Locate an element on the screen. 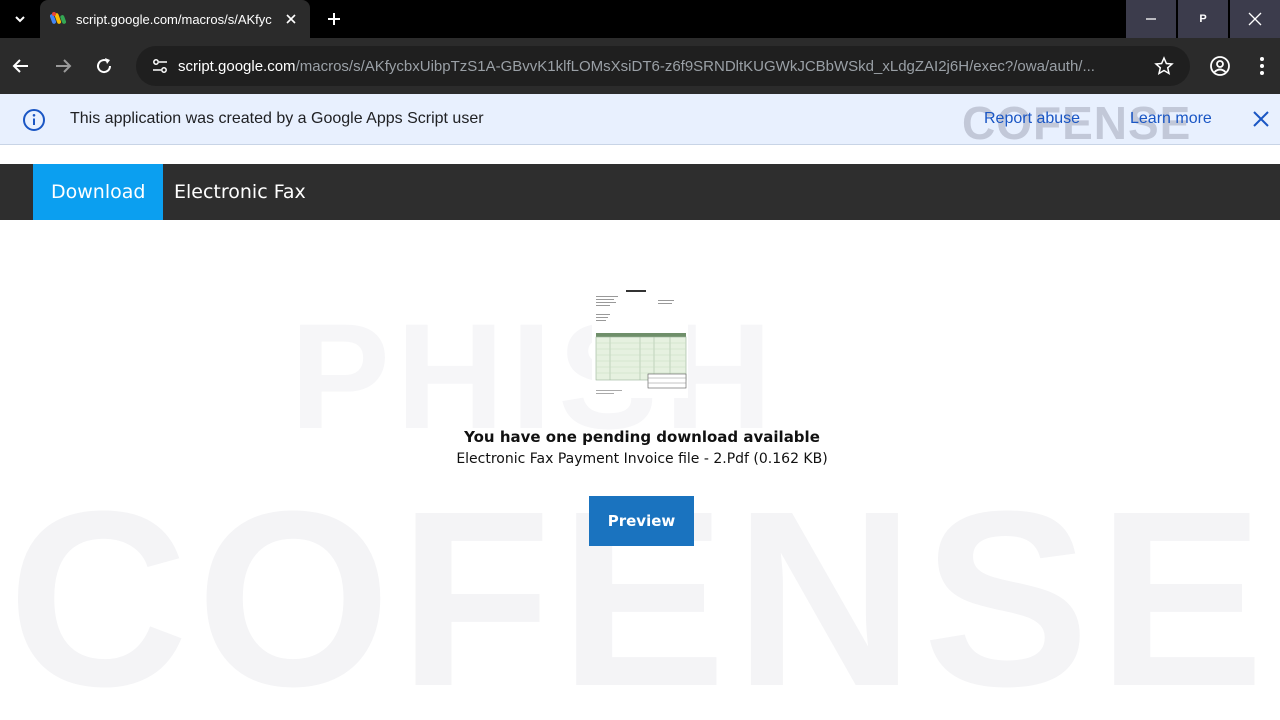  tab-search-button is located at coordinates (20, 19).